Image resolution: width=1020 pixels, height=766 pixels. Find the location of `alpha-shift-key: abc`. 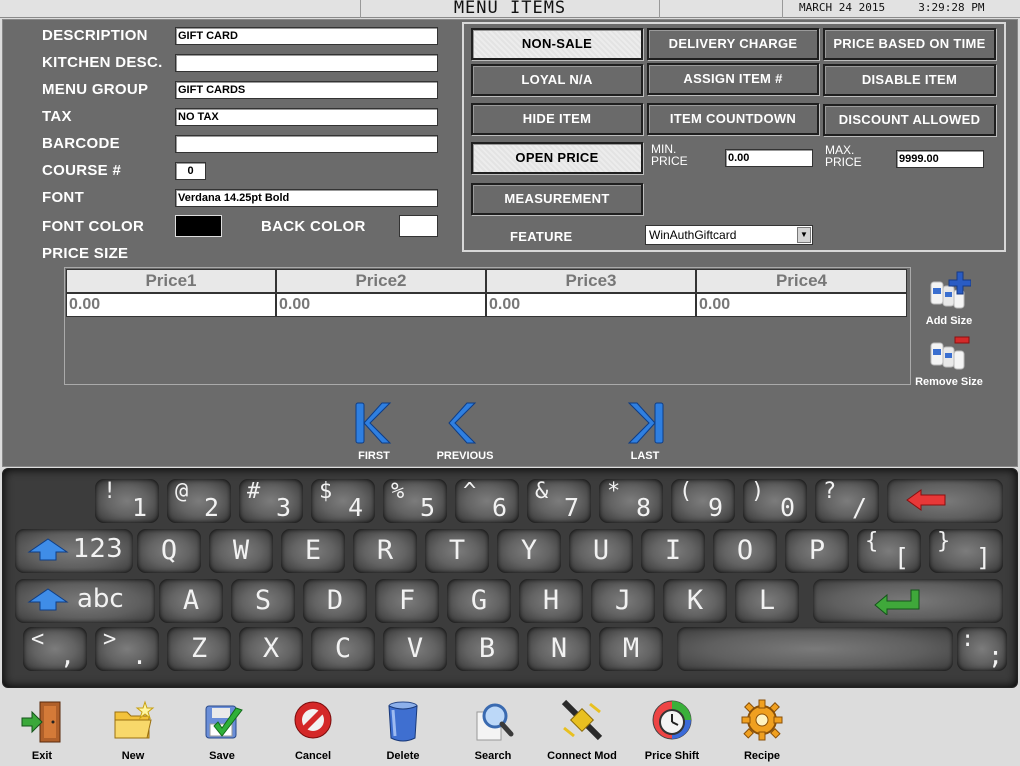

alpha-shift-key: abc is located at coordinates (85, 601).